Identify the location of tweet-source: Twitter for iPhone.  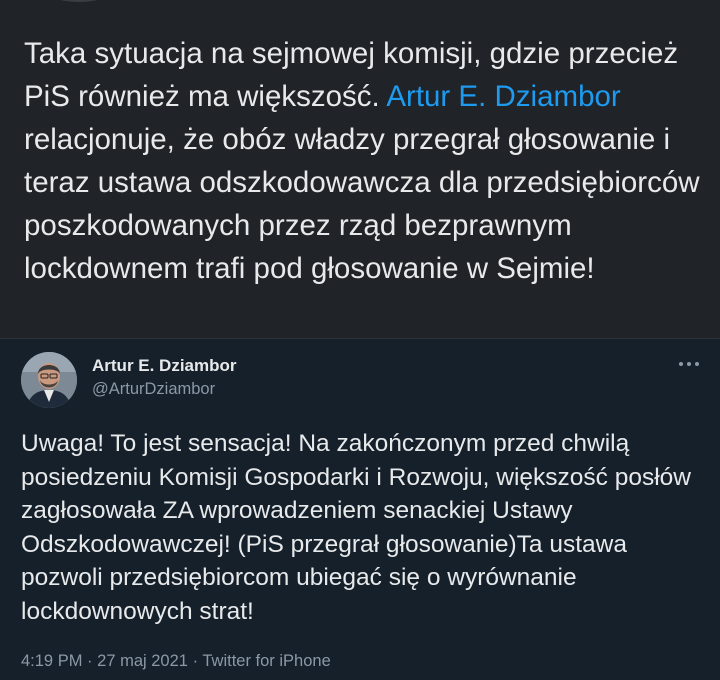
(266, 661).